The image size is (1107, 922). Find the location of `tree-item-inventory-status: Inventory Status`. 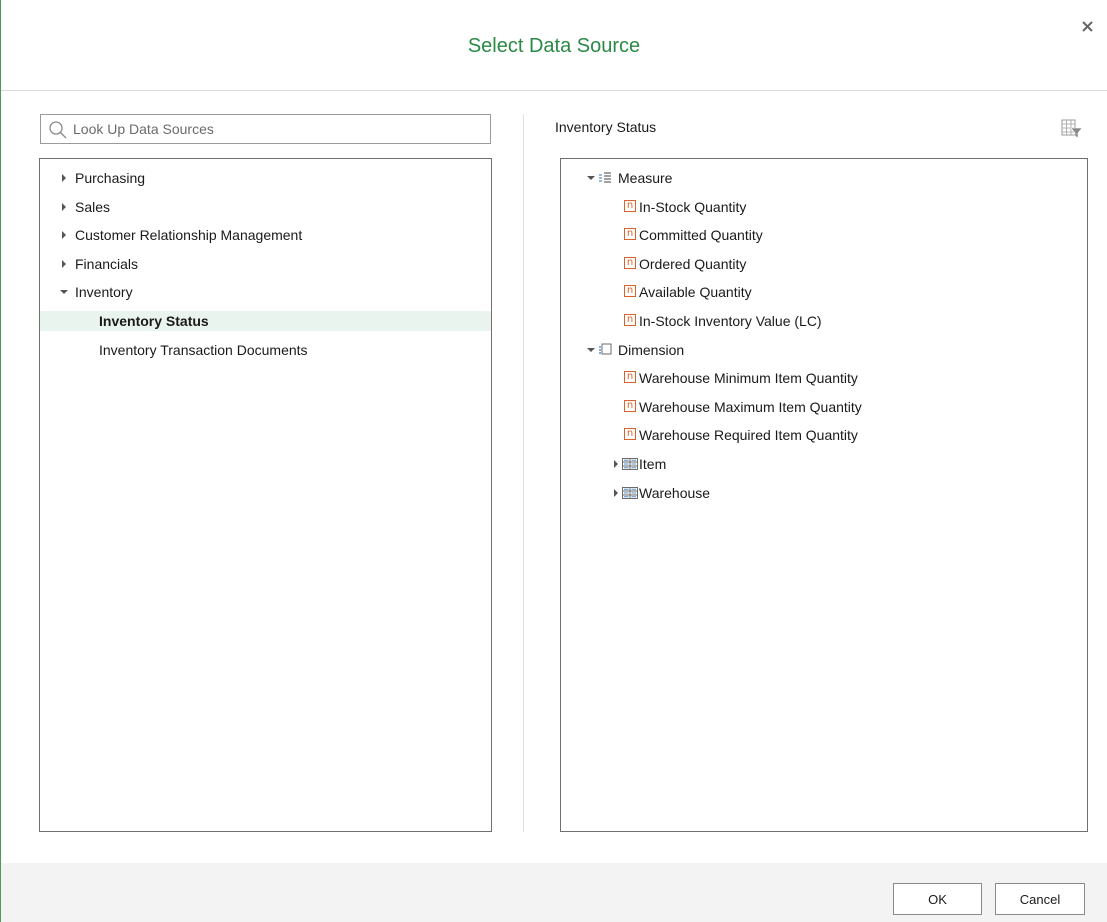

tree-item-inventory-status: Inventory Status is located at coordinates (289, 321).